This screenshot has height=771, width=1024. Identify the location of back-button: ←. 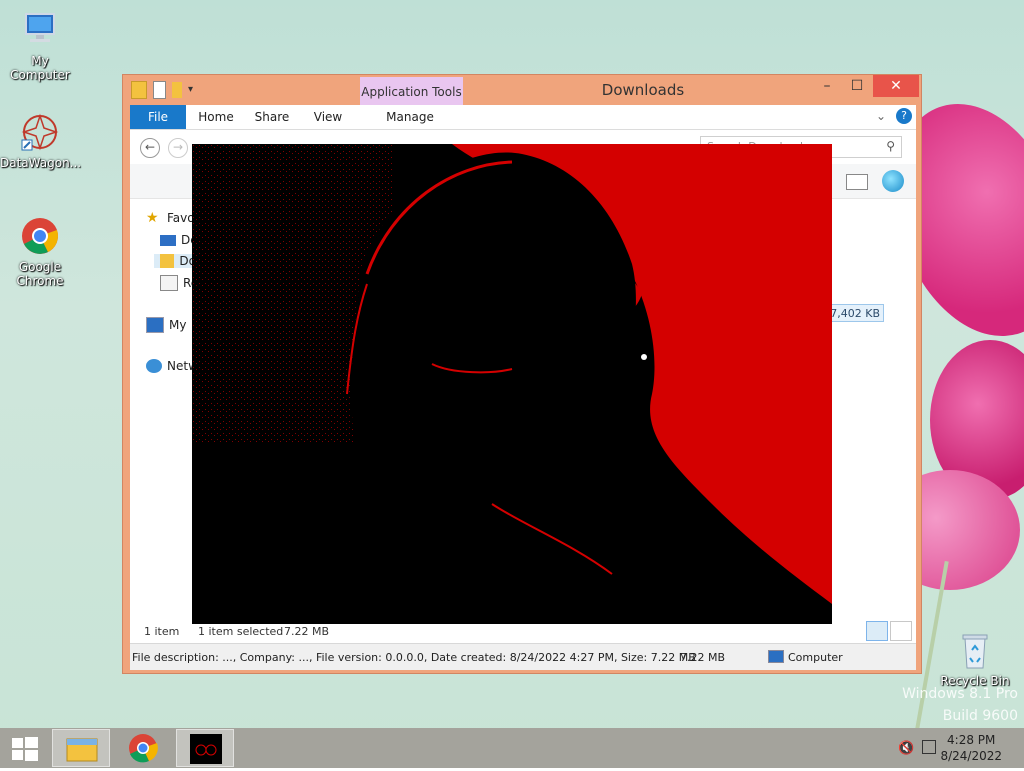
(150, 148).